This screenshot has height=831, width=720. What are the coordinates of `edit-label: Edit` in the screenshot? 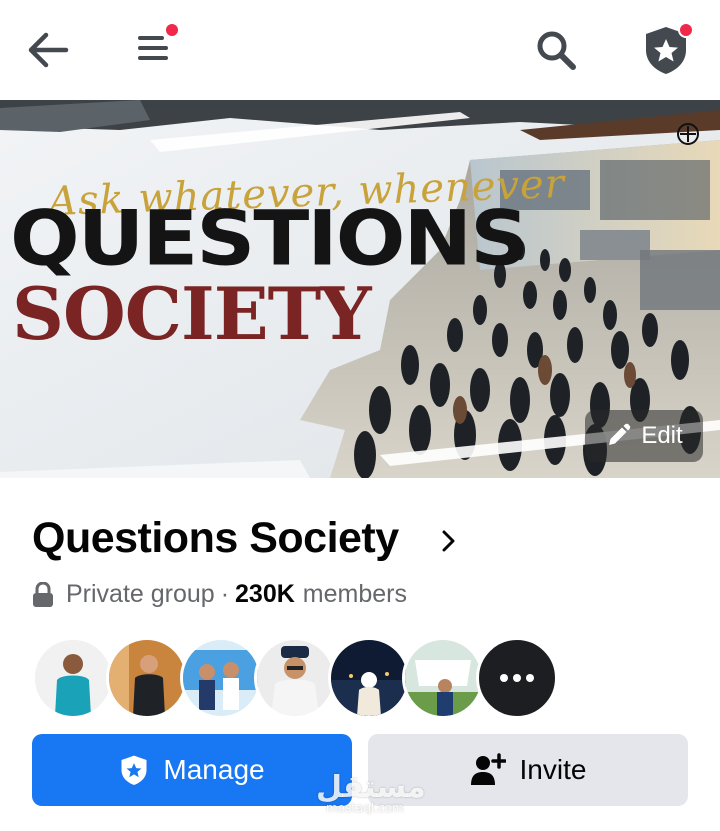 It's located at (662, 435).